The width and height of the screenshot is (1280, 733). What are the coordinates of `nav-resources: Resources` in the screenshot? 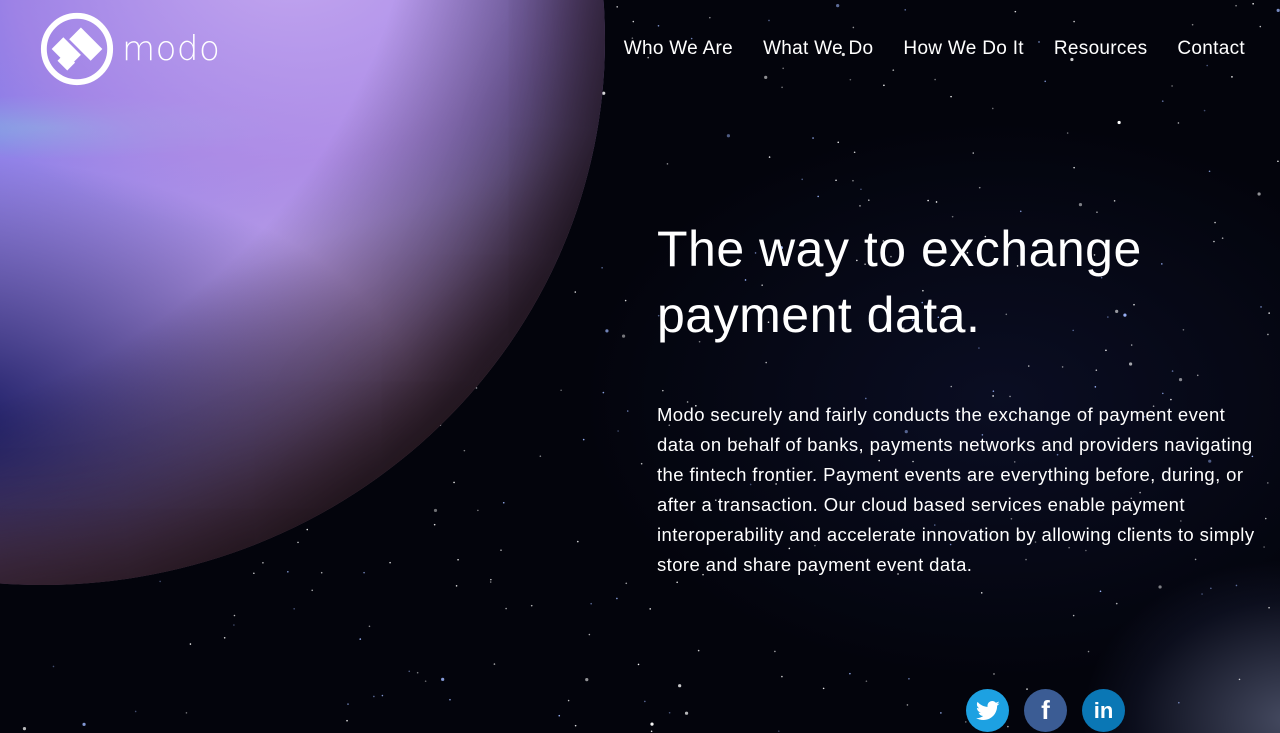 It's located at (1101, 49).